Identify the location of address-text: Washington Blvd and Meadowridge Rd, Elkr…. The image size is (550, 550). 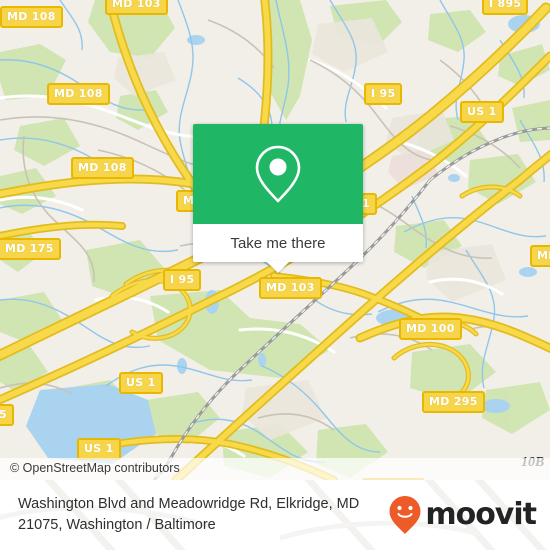
(188, 515).